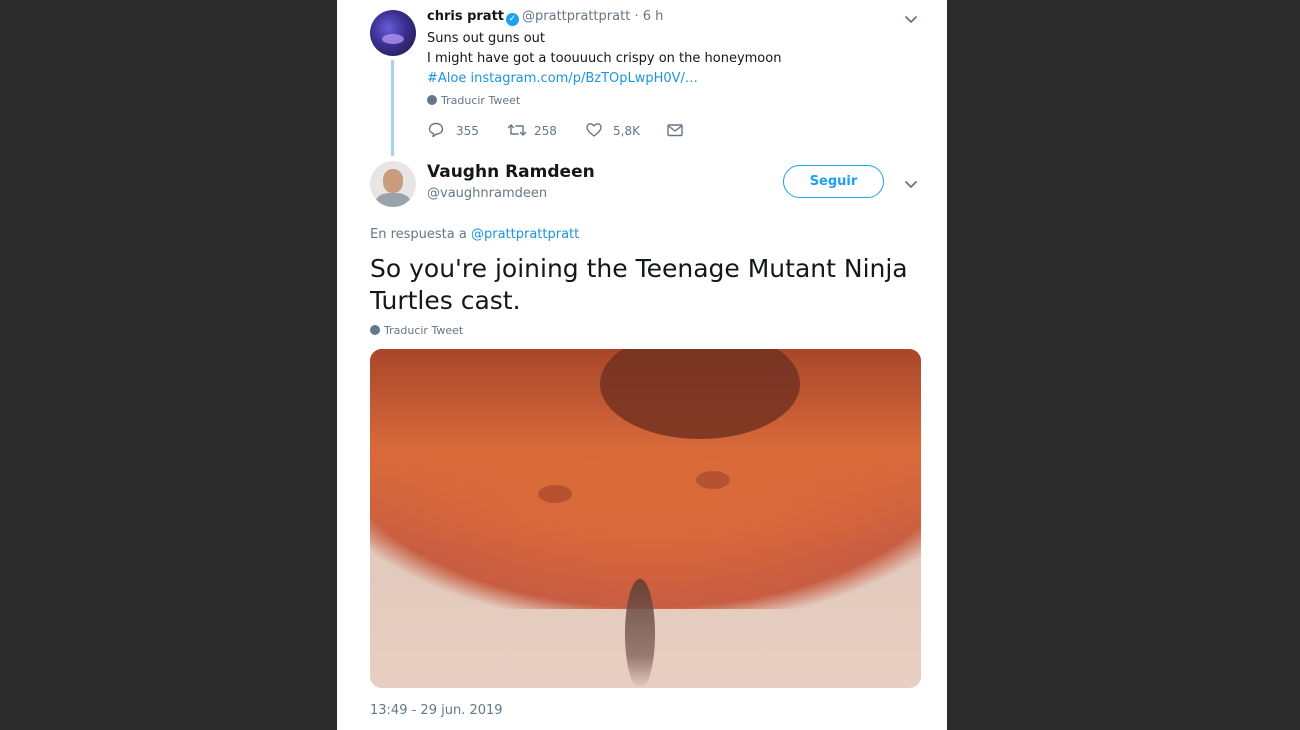  What do you see at coordinates (594, 130) in the screenshot?
I see `heart-icon` at bounding box center [594, 130].